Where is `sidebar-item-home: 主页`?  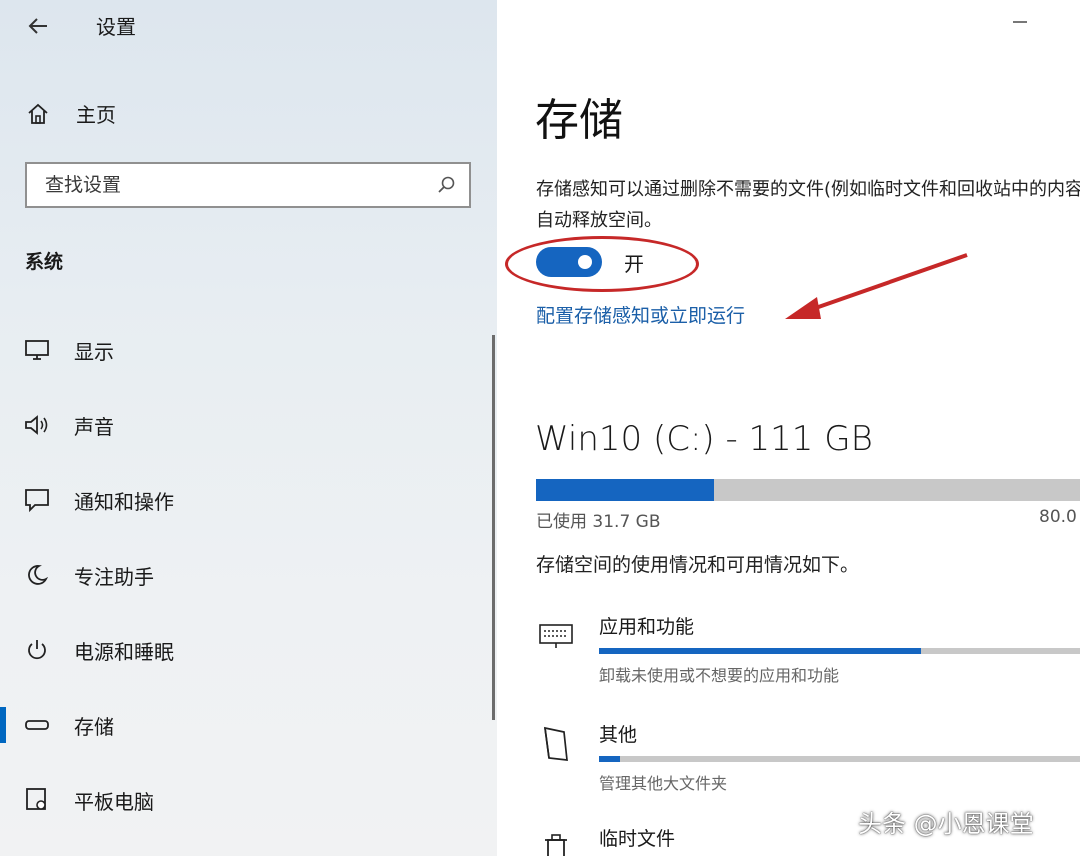
sidebar-item-home: 主页 is located at coordinates (71, 113).